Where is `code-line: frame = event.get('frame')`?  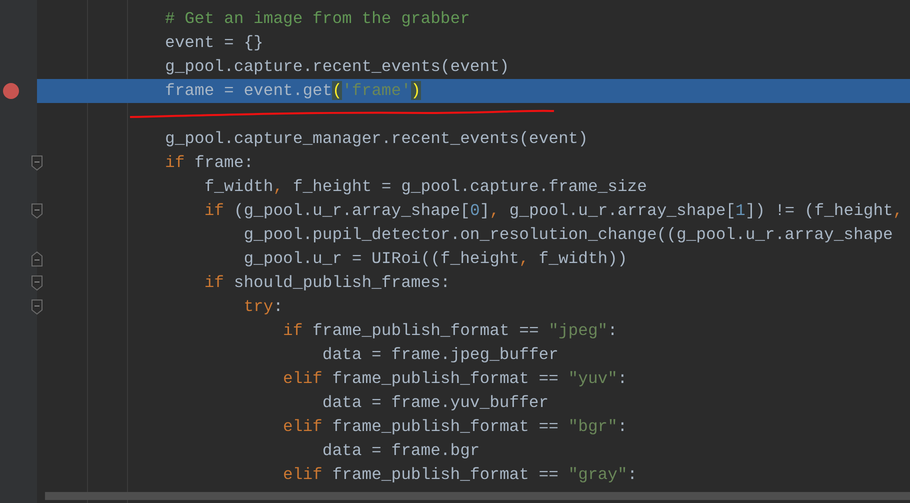 code-line: frame = event.get('frame') is located at coordinates (293, 91).